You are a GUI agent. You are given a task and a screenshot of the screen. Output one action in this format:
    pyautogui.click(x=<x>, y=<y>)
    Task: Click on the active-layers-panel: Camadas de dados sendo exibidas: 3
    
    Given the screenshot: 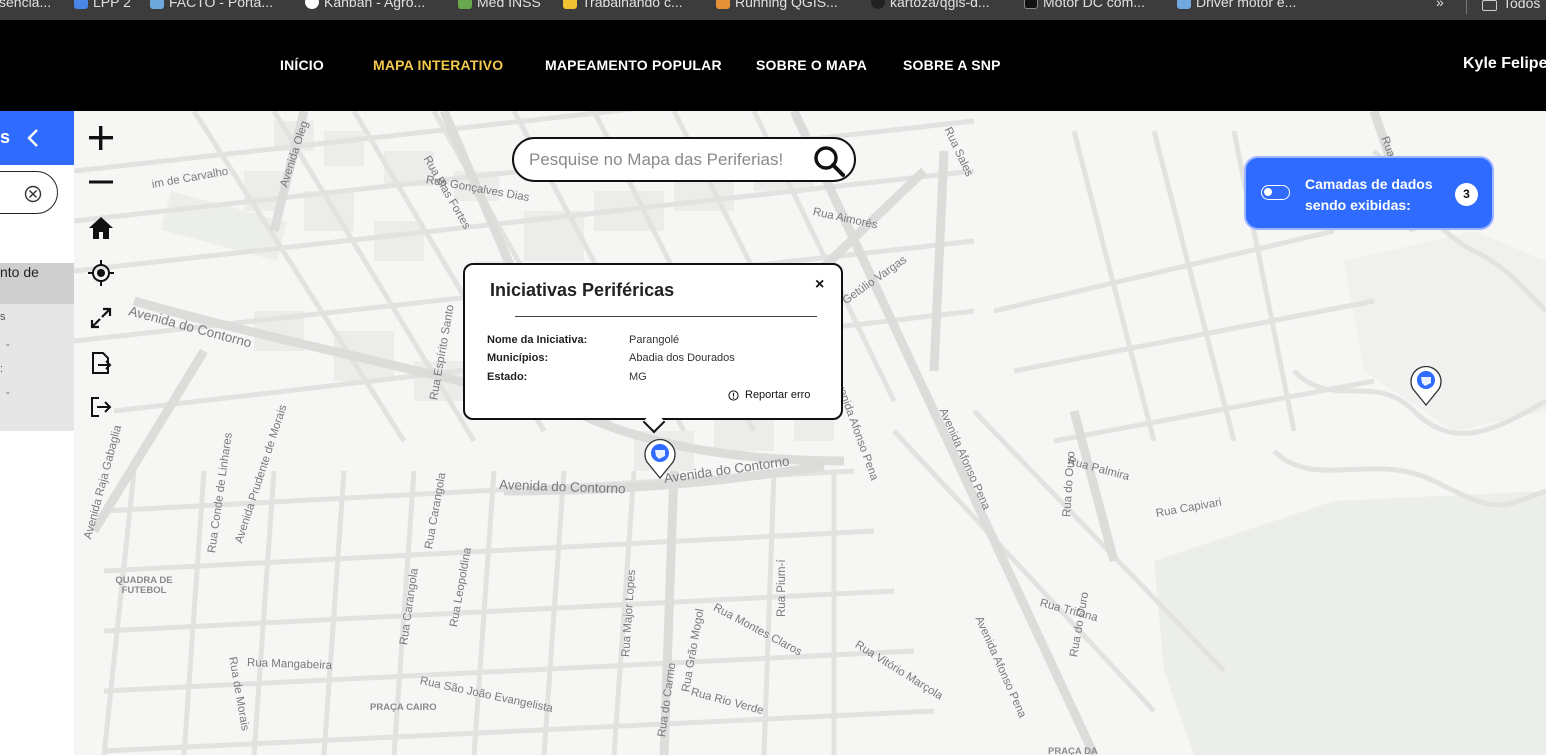 What is the action you would take?
    pyautogui.click(x=1369, y=193)
    